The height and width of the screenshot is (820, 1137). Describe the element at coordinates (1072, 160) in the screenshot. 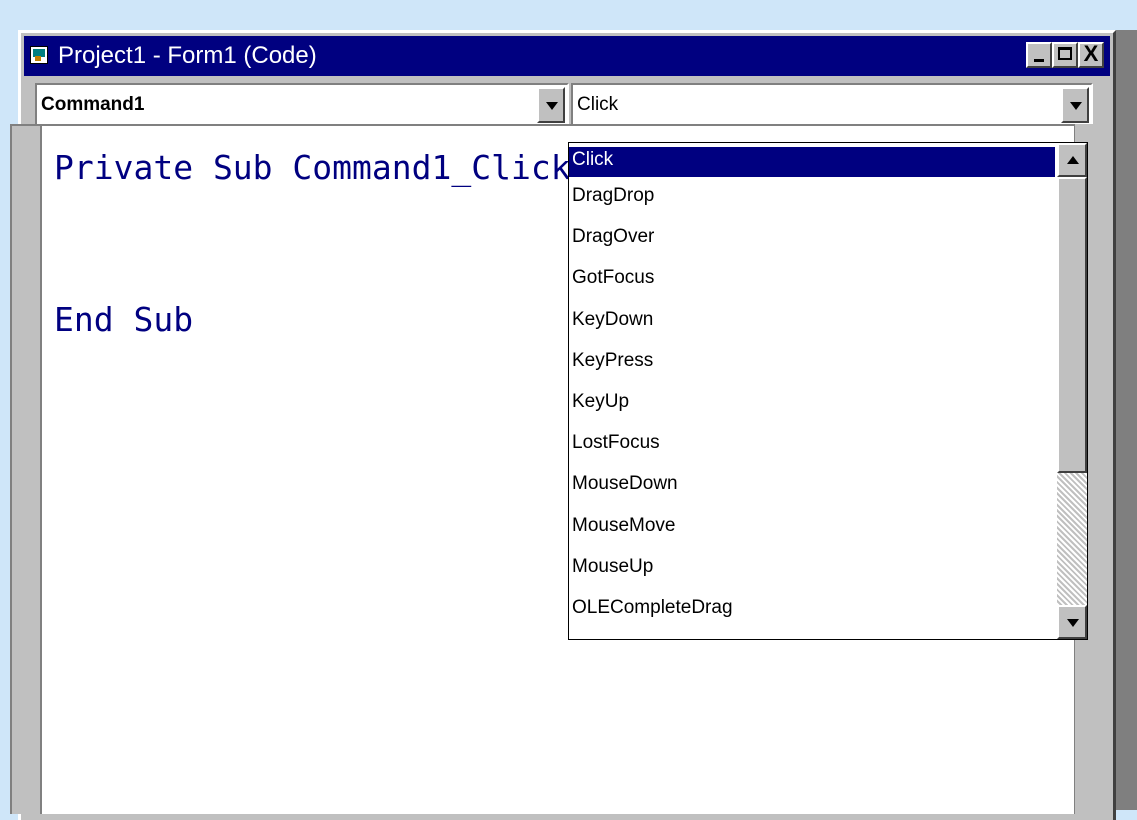

I see `scroll-up-arrow-icon` at that location.